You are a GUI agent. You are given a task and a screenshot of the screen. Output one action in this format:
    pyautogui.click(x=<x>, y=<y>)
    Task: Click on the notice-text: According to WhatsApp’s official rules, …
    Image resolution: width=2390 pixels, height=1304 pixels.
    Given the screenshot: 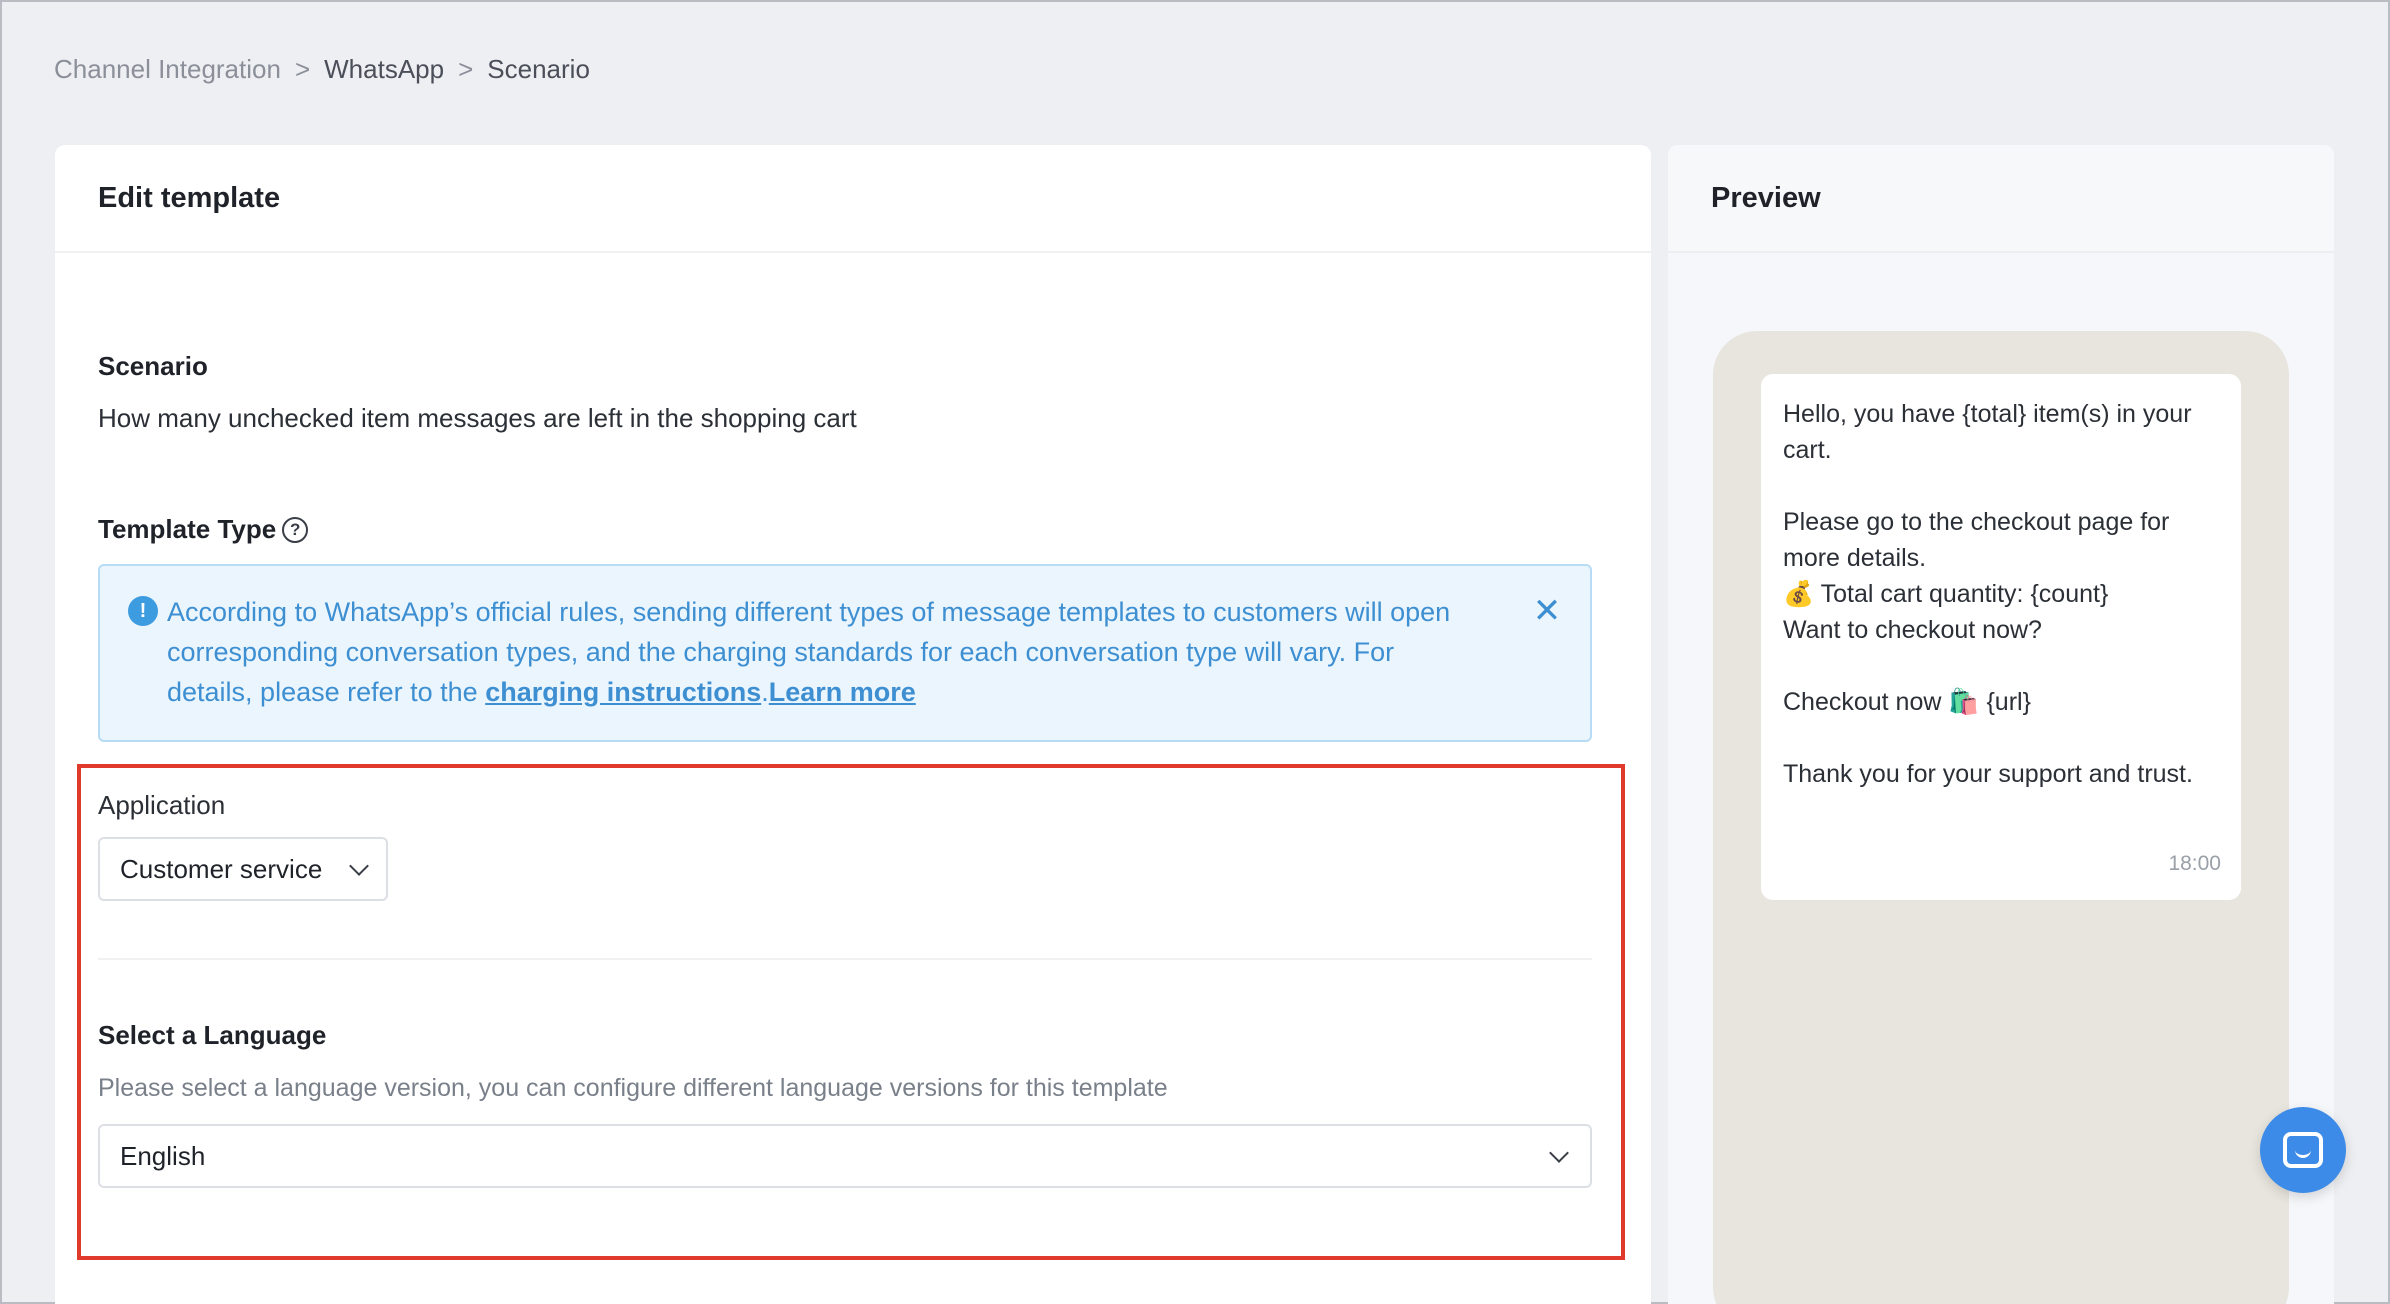 What is the action you would take?
    pyautogui.click(x=827, y=652)
    